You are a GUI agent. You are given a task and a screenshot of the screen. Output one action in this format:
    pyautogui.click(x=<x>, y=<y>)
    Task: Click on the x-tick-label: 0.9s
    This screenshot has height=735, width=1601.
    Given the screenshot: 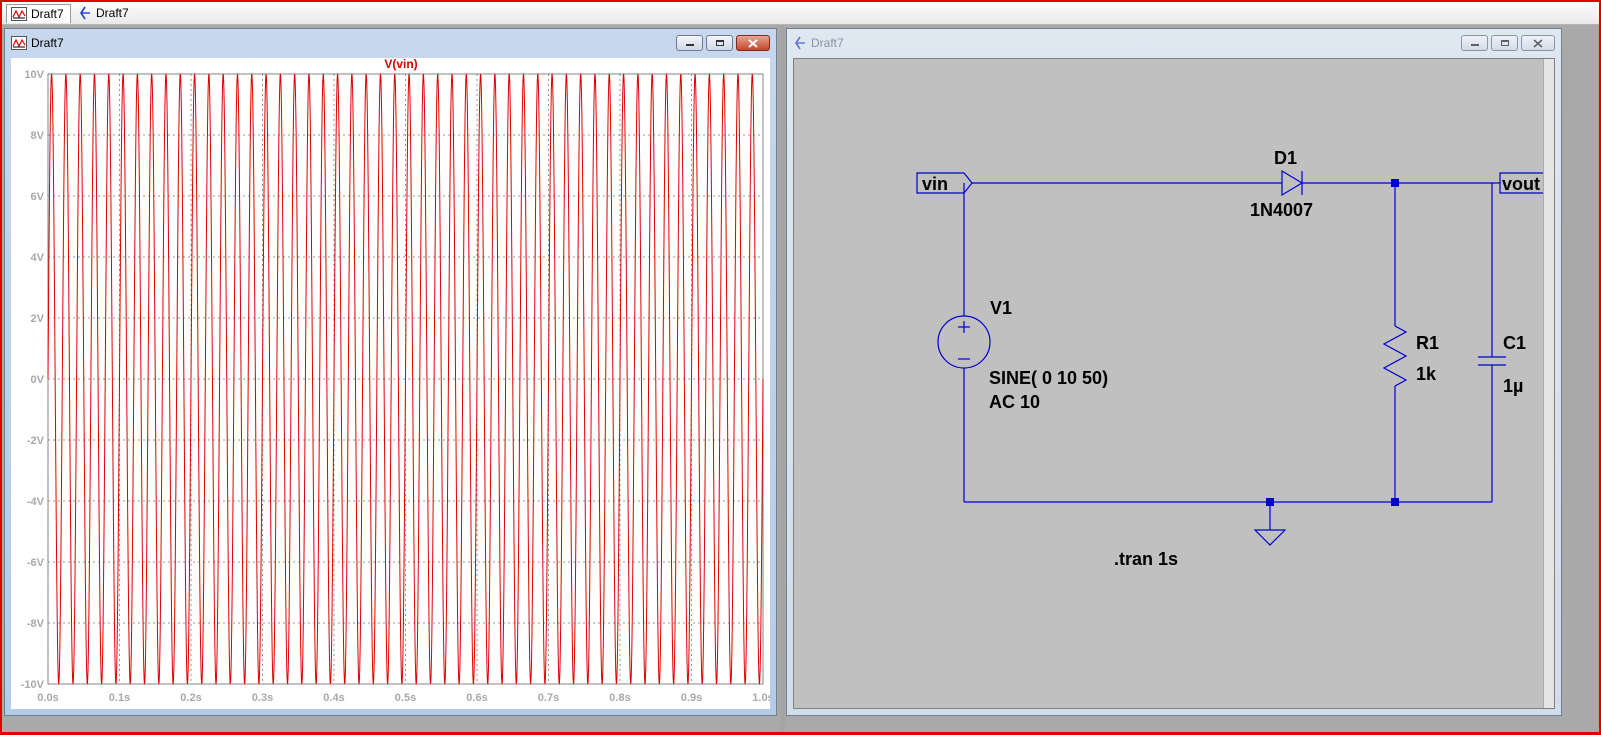 What is the action you would take?
    pyautogui.click(x=691, y=698)
    